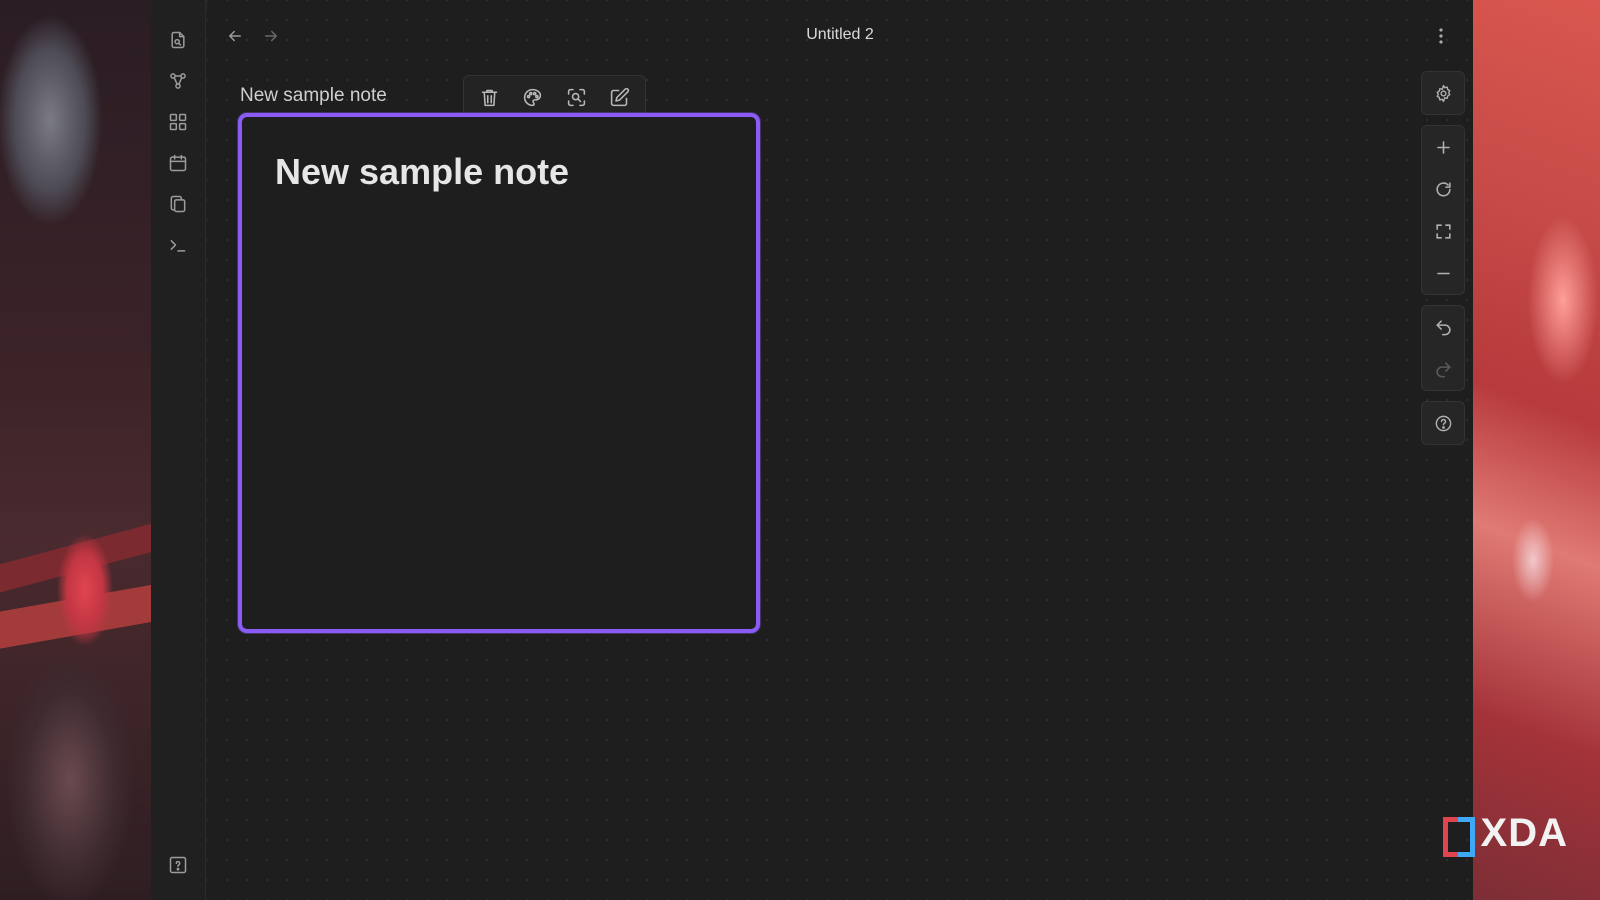  I want to click on redo-icon, so click(1443, 369).